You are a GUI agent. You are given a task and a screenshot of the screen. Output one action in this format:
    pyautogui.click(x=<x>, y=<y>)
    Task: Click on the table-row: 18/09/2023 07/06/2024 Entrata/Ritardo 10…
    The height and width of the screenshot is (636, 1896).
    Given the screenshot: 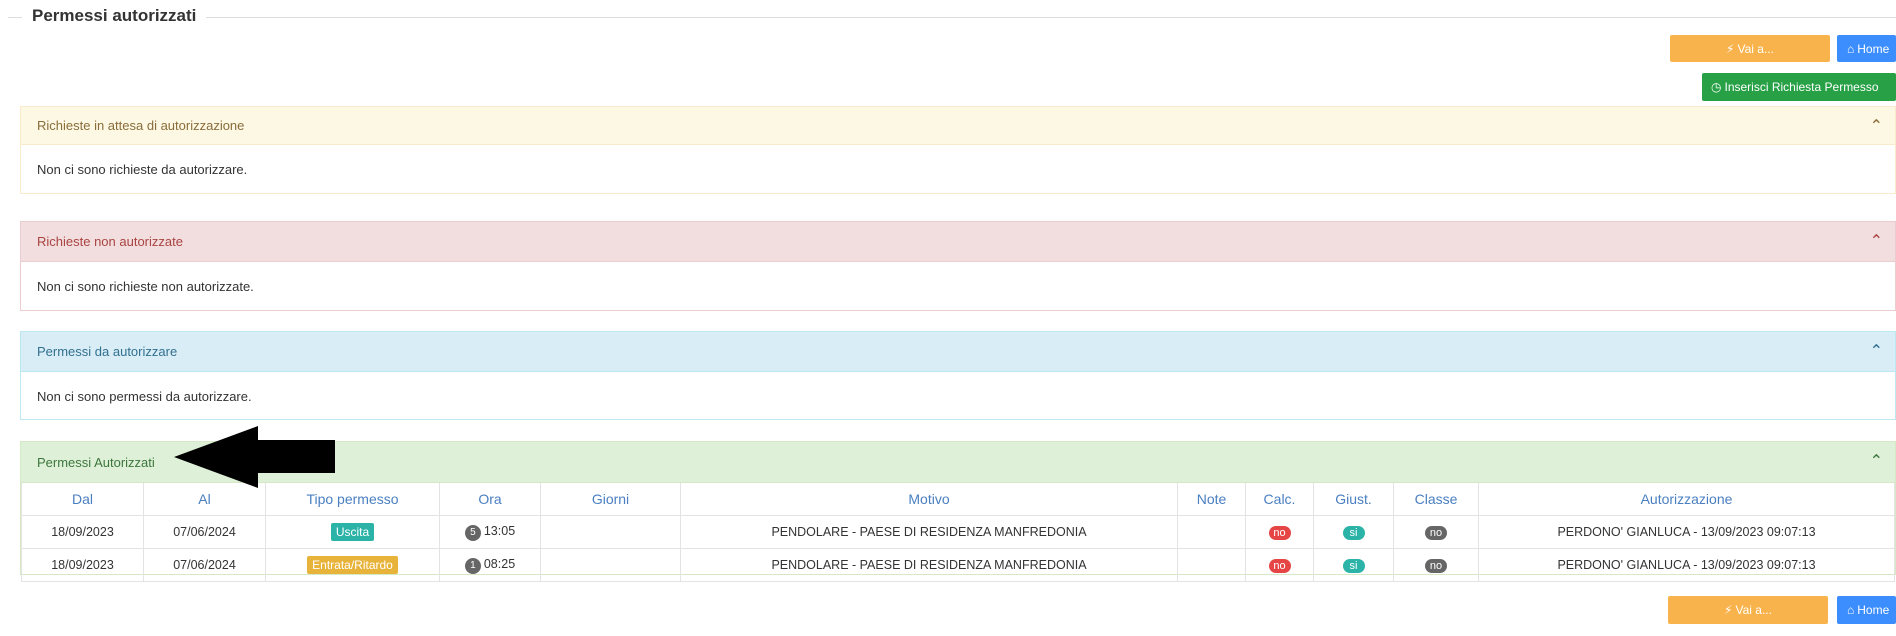 What is the action you would take?
    pyautogui.click(x=958, y=565)
    